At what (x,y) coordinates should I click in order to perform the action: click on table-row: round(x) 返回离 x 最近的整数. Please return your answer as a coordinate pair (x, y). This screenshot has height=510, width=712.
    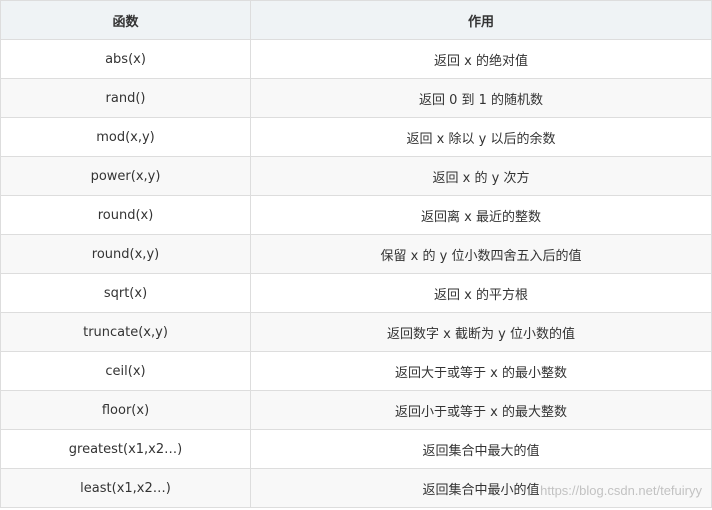
    Looking at the image, I should click on (356, 215).